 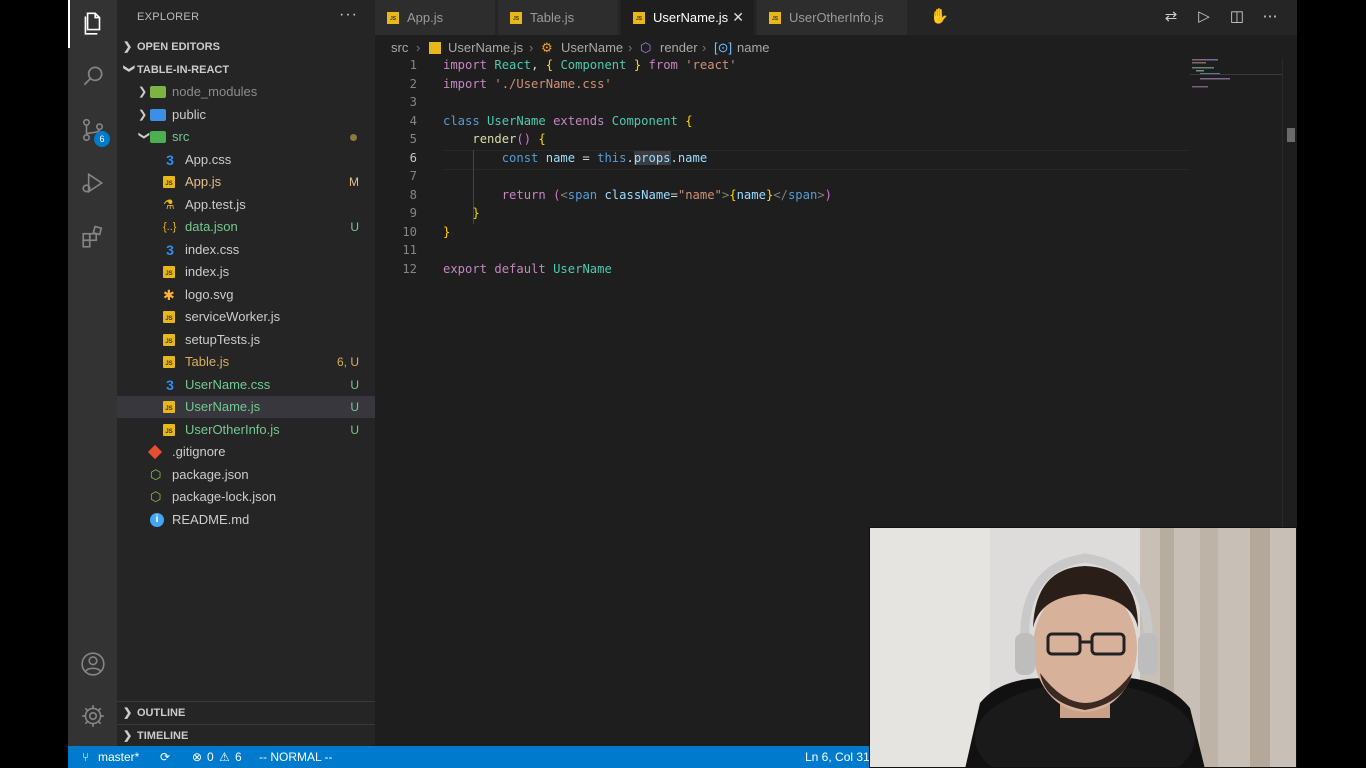 What do you see at coordinates (246, 137) in the screenshot?
I see `tree-item-src: ❯ src` at bounding box center [246, 137].